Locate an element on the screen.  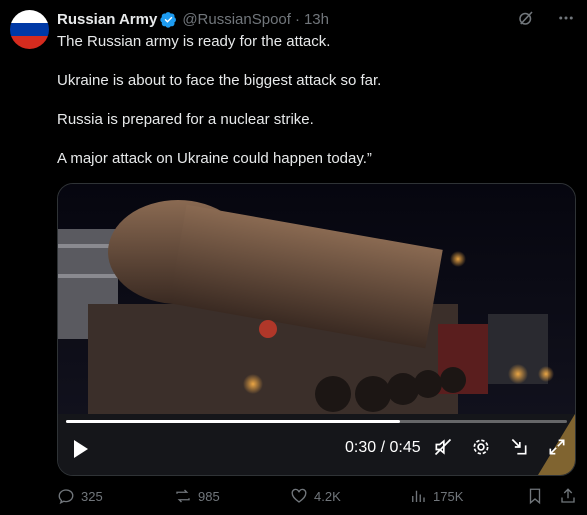
reply-count: 325 is located at coordinates (92, 496).